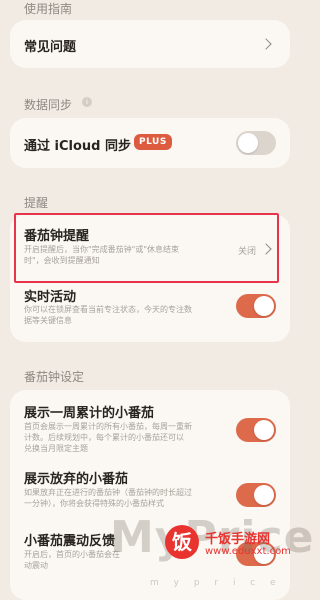 This screenshot has width=320, height=600. Describe the element at coordinates (48, 105) in the screenshot. I see `data-sync-section-title: 数据同步` at that location.